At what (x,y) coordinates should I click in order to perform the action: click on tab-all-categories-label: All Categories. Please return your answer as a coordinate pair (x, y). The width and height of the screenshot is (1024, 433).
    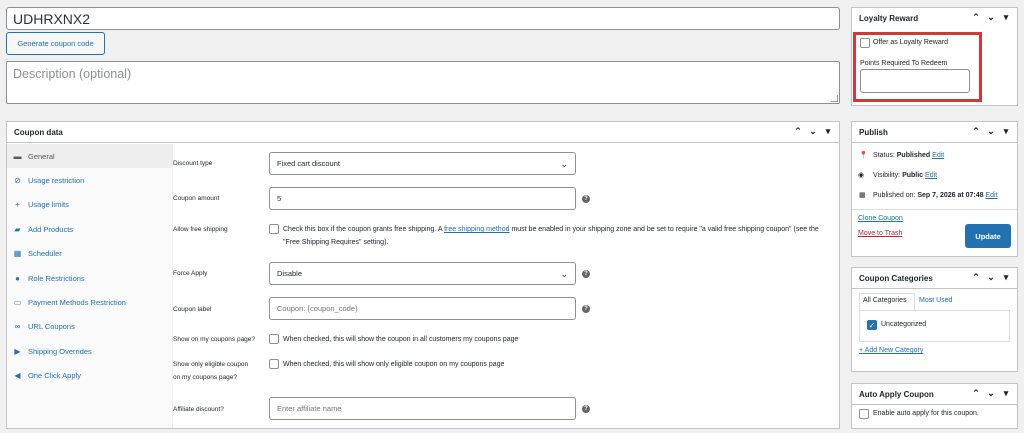
    Looking at the image, I should click on (885, 300).